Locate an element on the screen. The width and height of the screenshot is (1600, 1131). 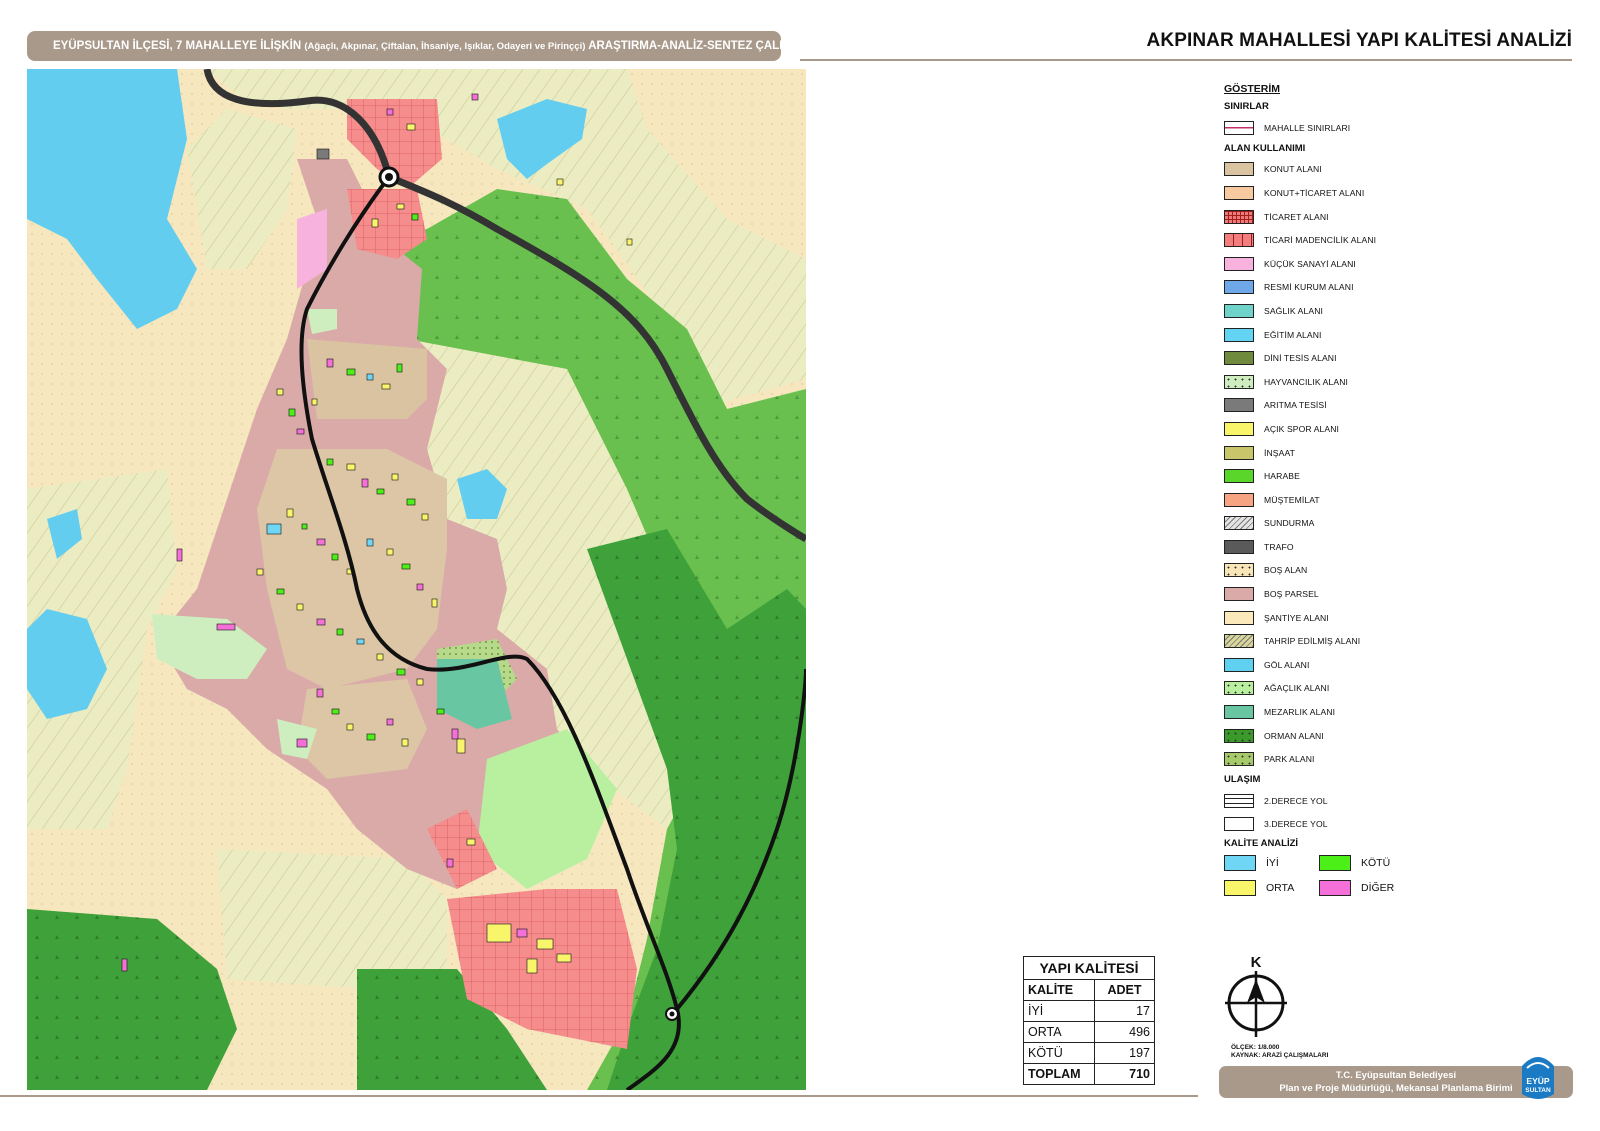
source-text: KAYNAK: ARAZİ ÇALIŞMALARI is located at coordinates (1280, 1055).